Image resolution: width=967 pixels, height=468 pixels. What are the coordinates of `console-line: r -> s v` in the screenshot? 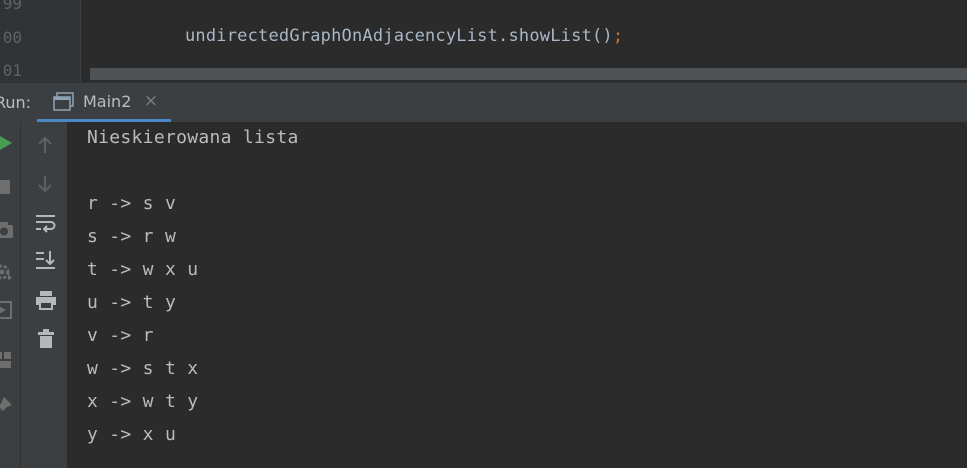 It's located at (132, 203).